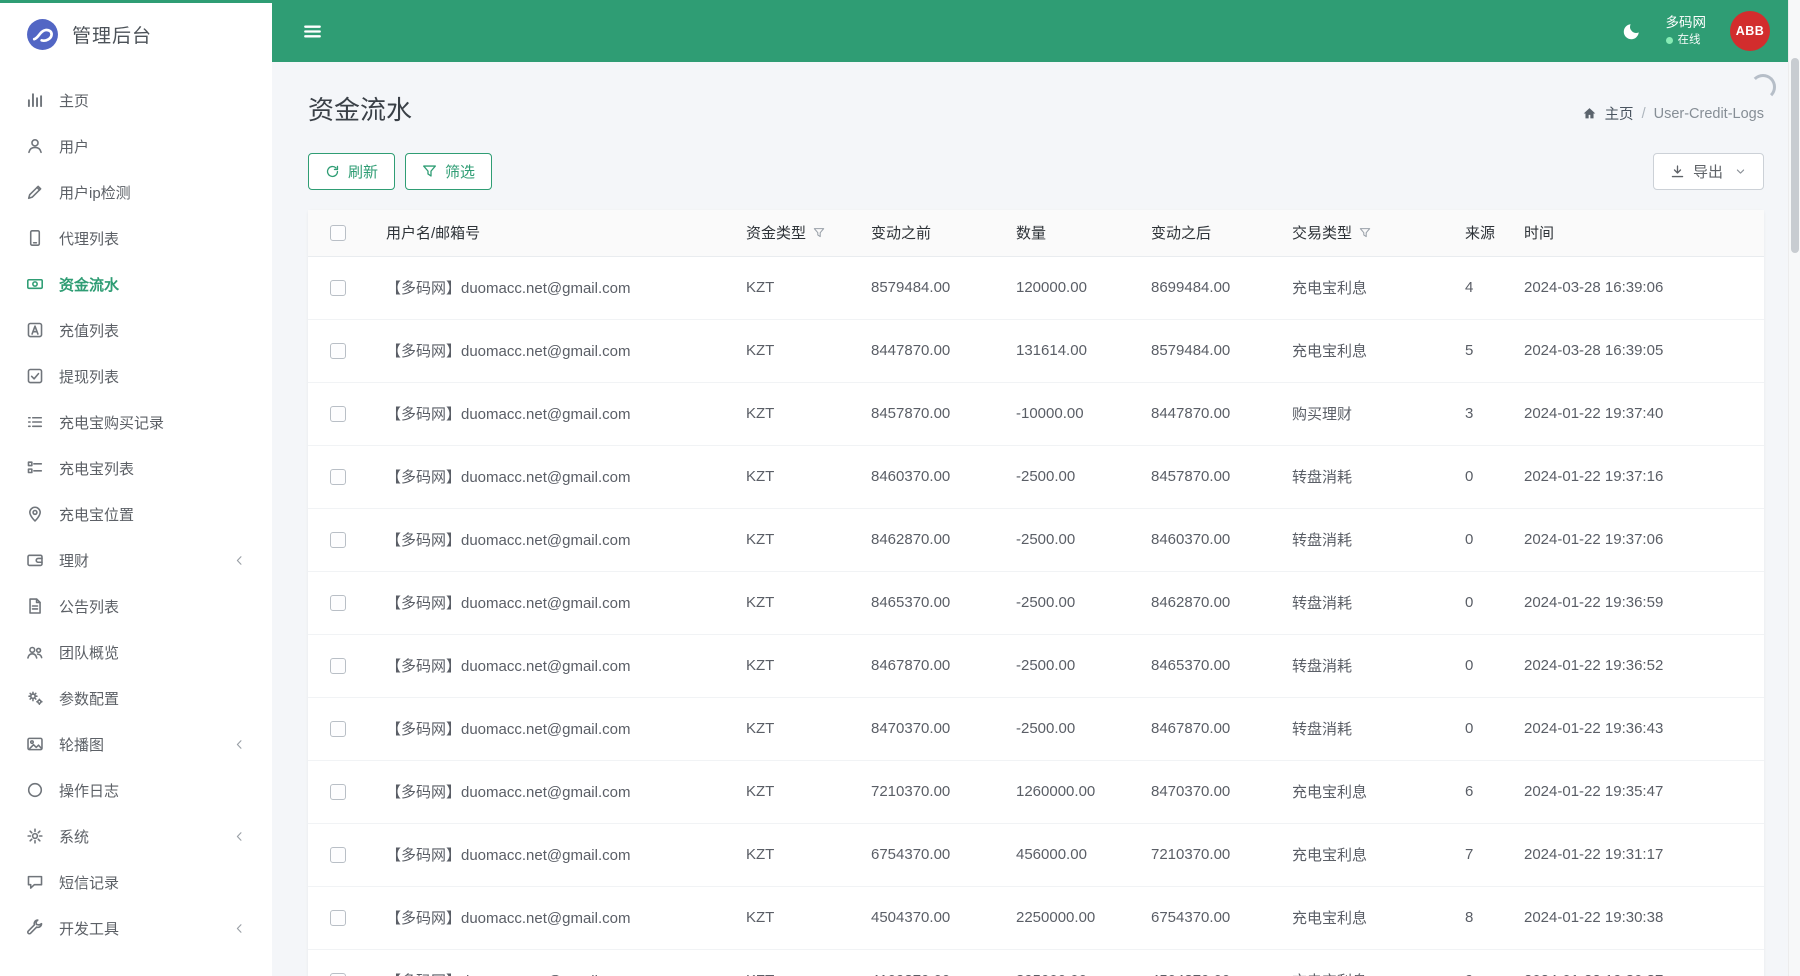 The width and height of the screenshot is (1800, 976). Describe the element at coordinates (136, 468) in the screenshot. I see `sidebar-item-powerbank-list: 充电宝列表` at that location.